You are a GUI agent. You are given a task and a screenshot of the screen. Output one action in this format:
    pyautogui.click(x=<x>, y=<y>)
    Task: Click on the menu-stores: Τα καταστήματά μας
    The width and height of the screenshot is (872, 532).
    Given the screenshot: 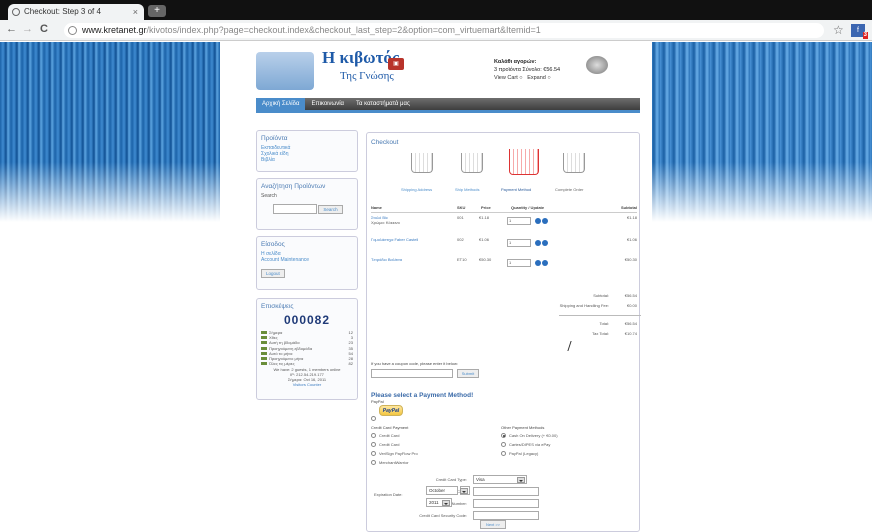 What is the action you would take?
    pyautogui.click(x=383, y=104)
    